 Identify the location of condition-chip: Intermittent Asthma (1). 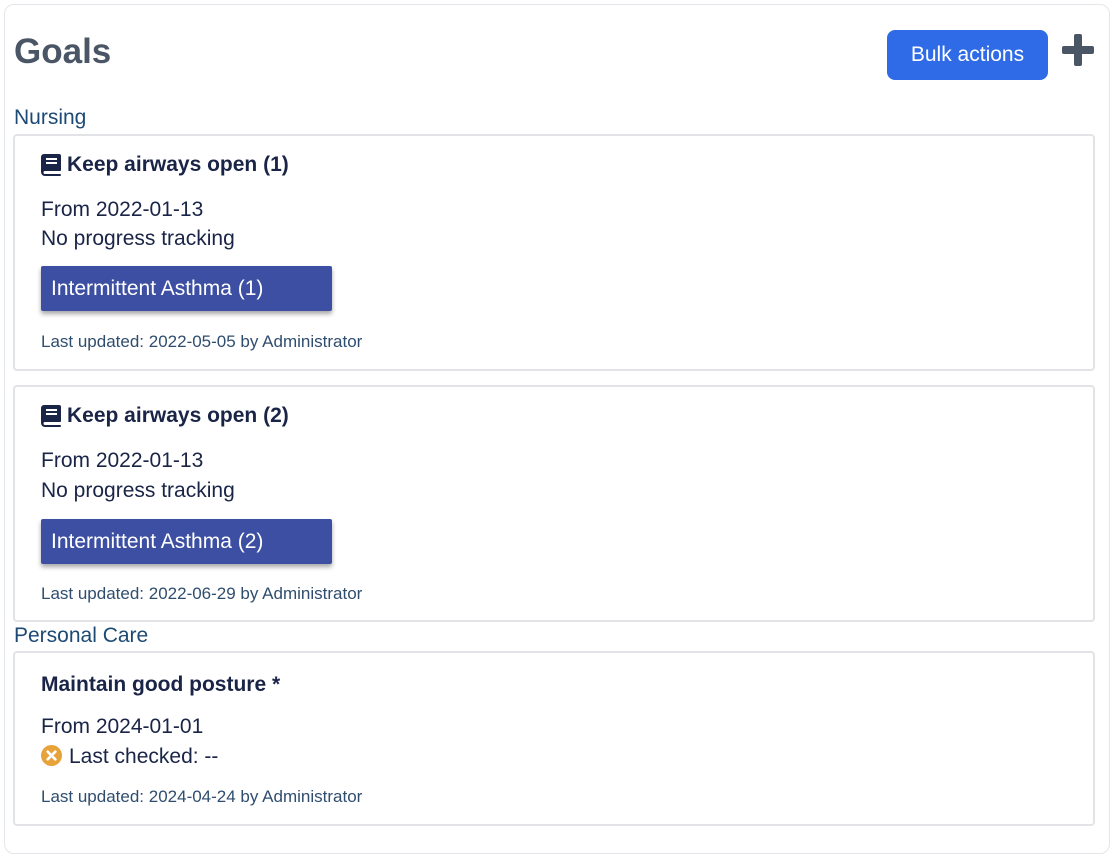
(186, 288).